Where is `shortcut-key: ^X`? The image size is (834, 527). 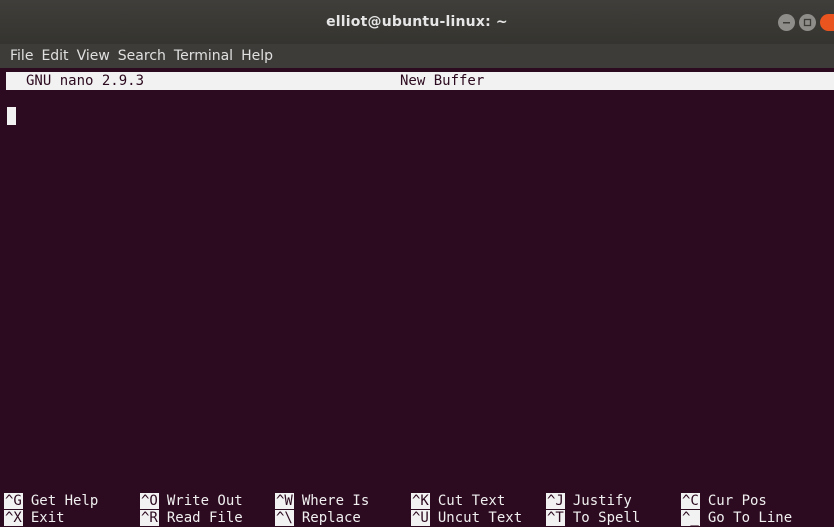 shortcut-key: ^X is located at coordinates (13, 518).